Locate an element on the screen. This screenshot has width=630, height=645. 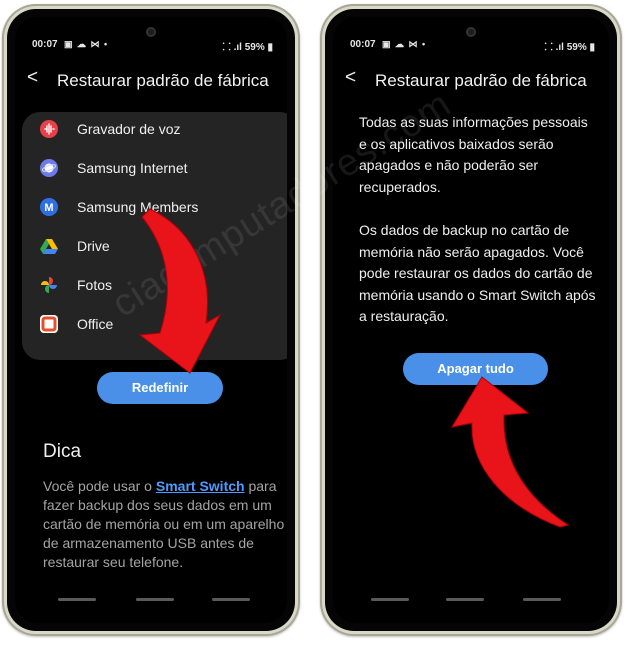
samsung-internet-icon is located at coordinates (49, 168).